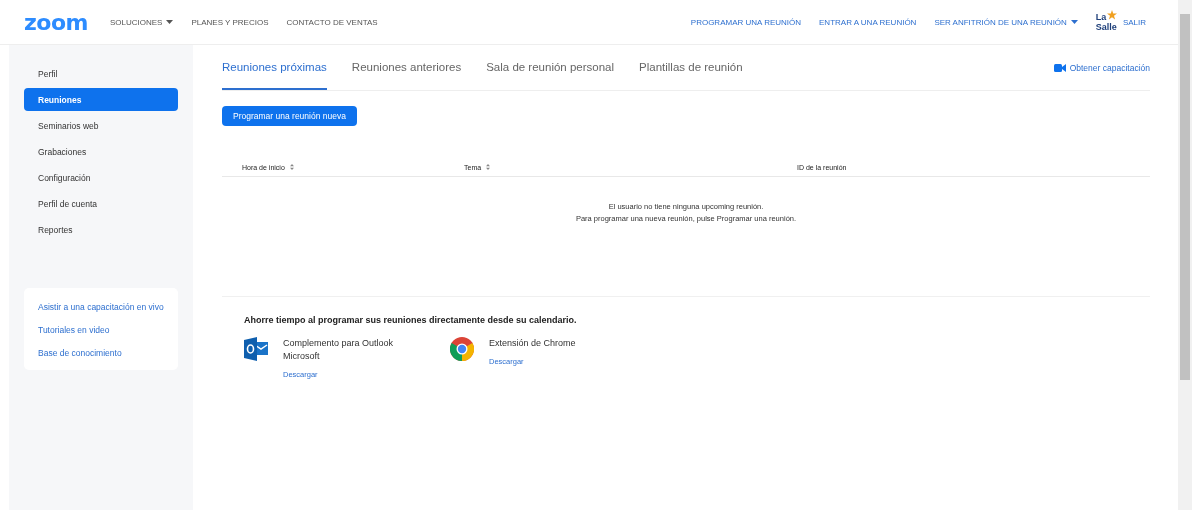  What do you see at coordinates (1185, 197) in the screenshot?
I see `scrollbar-thumb` at bounding box center [1185, 197].